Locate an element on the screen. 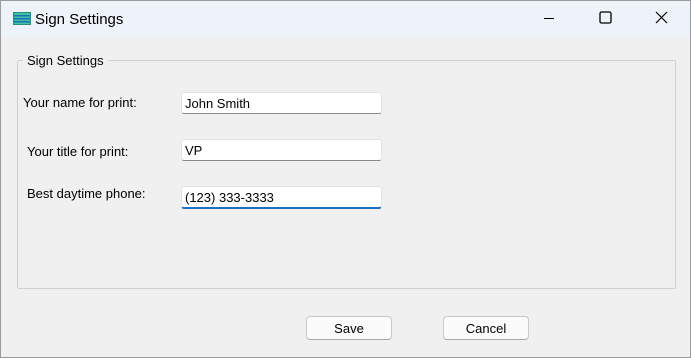 This screenshot has width=691, height=358. name-input is located at coordinates (281, 103).